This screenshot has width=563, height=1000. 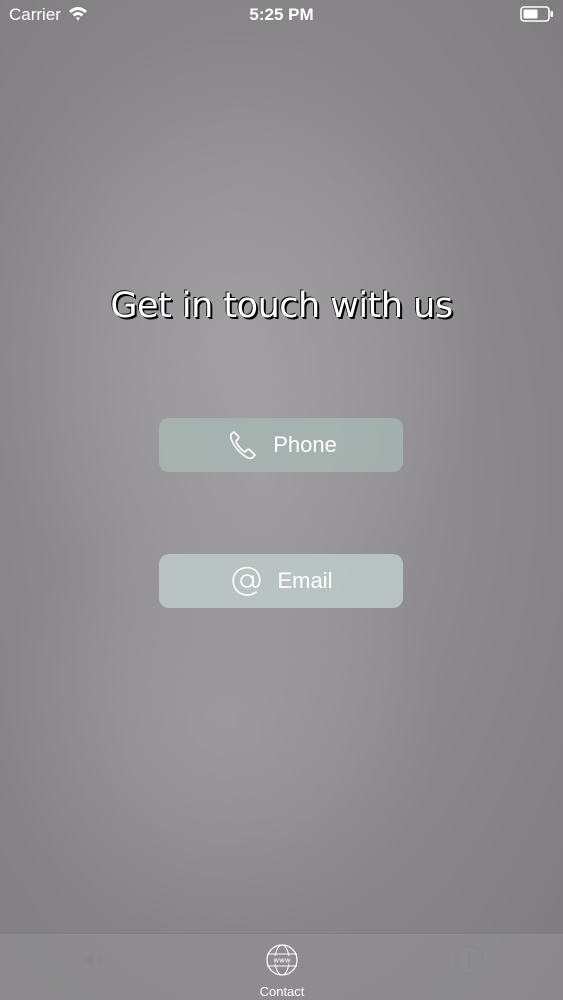 I want to click on tab-bar: Aleas Radio www Contact About, so click(x=281, y=966).